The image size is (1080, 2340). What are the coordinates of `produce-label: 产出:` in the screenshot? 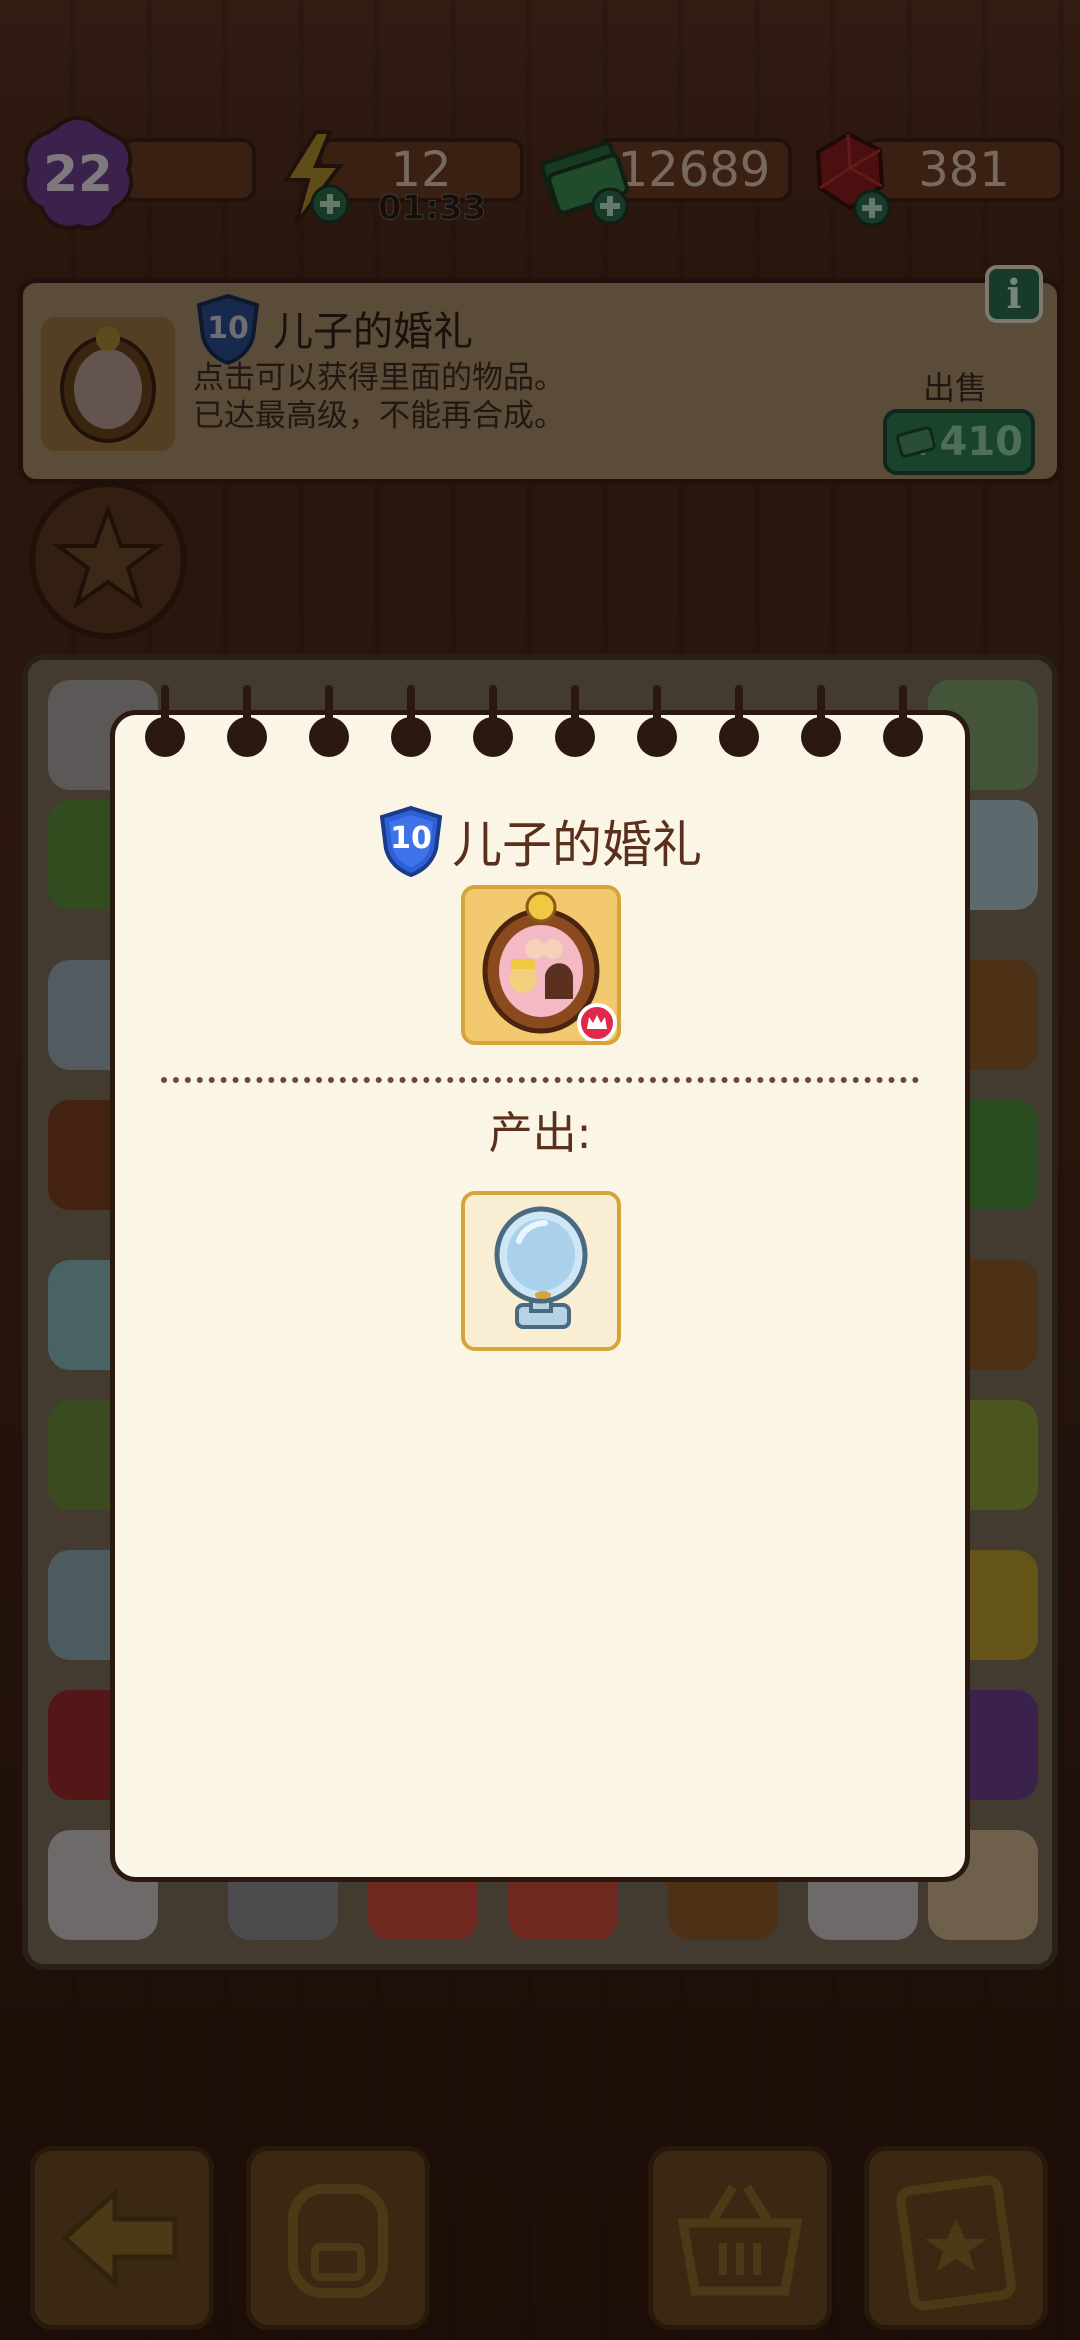 It's located at (540, 1133).